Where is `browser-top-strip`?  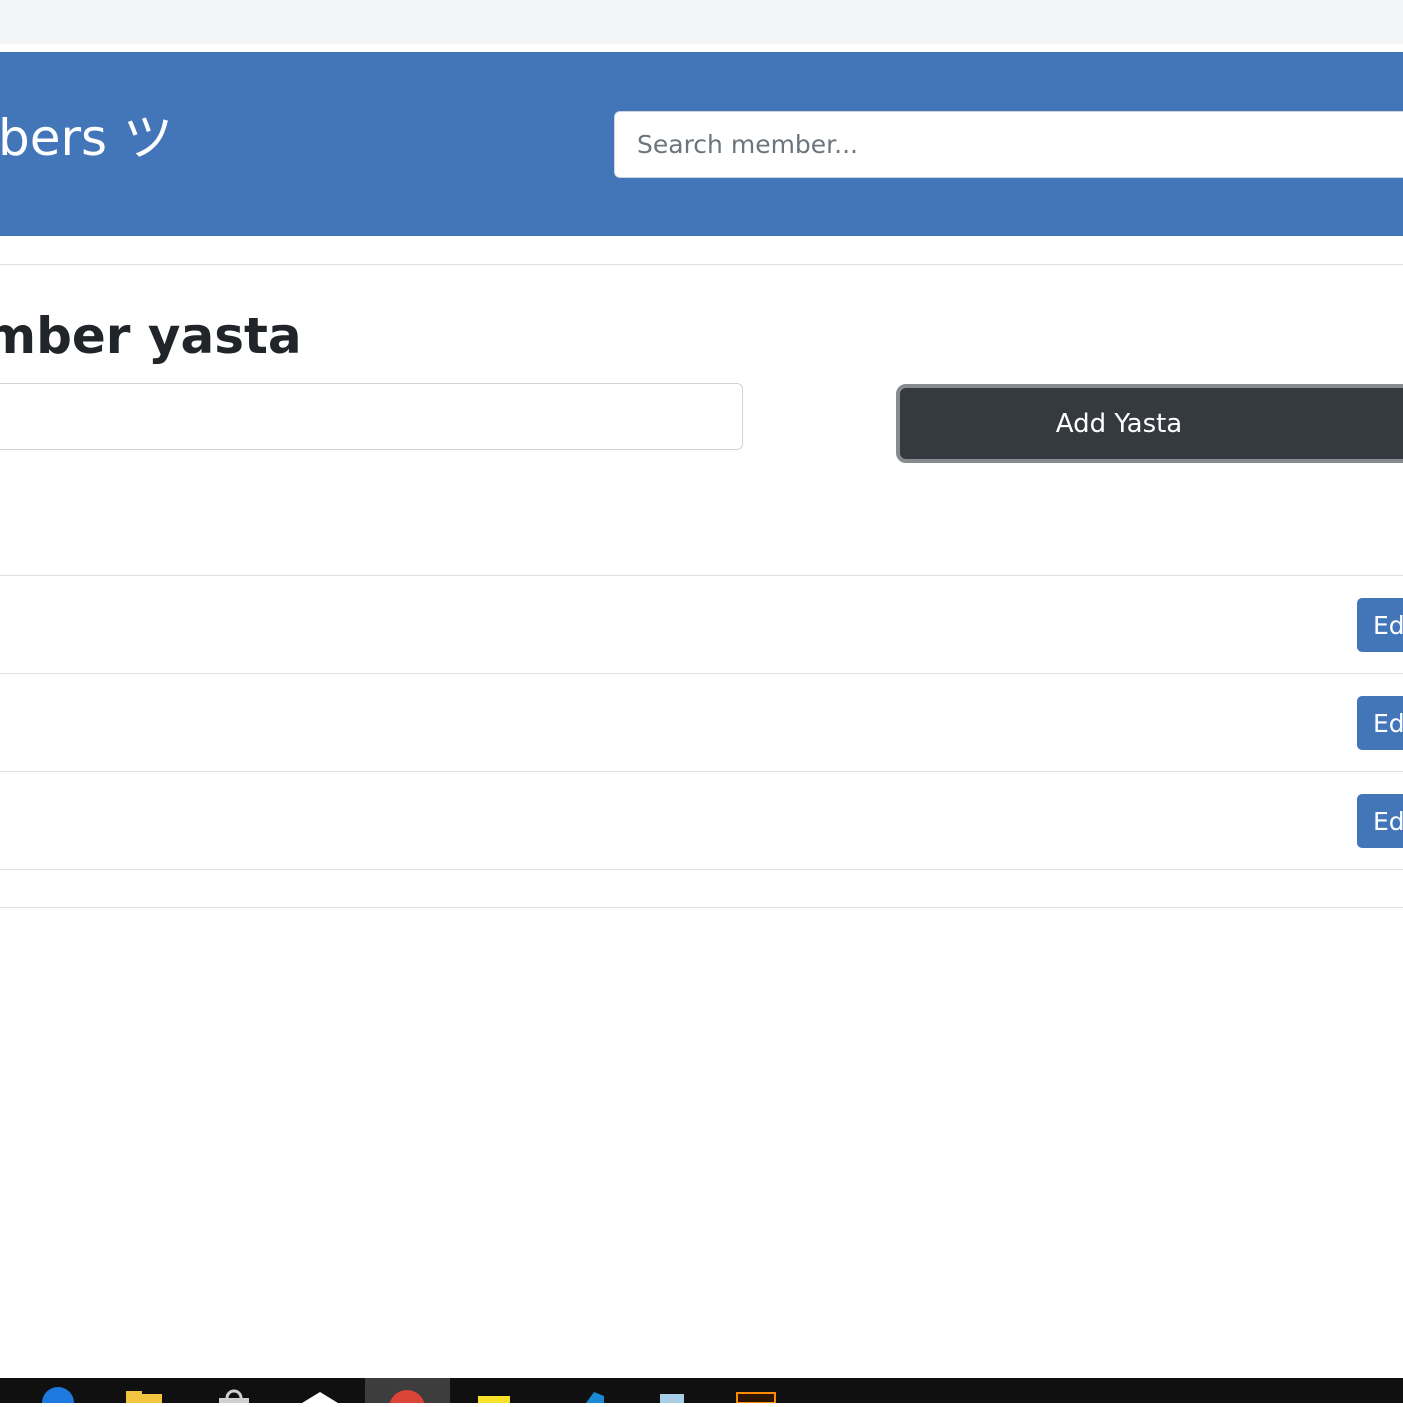 browser-top-strip is located at coordinates (701, 22).